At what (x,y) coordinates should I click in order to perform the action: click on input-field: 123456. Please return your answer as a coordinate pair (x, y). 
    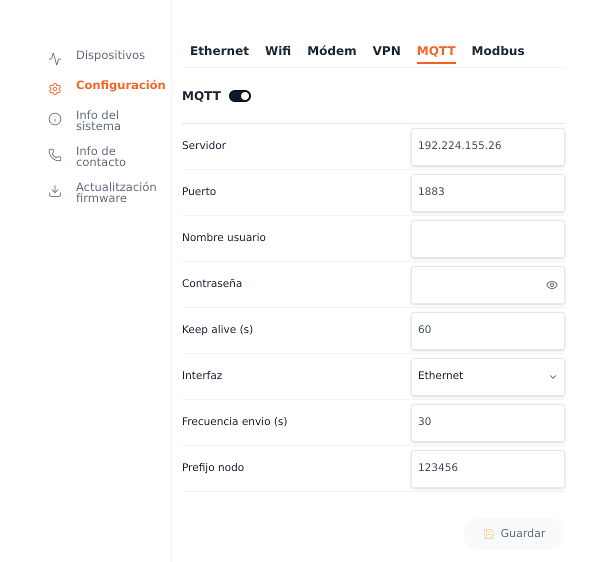
    Looking at the image, I should click on (488, 469).